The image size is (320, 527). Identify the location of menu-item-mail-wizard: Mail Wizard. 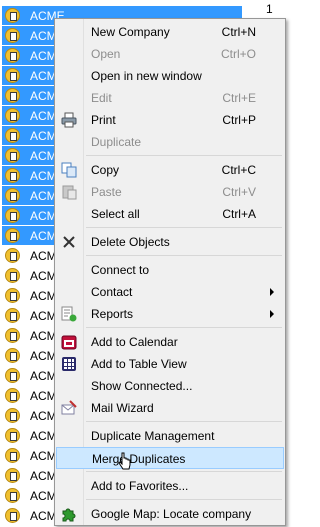
(170, 408).